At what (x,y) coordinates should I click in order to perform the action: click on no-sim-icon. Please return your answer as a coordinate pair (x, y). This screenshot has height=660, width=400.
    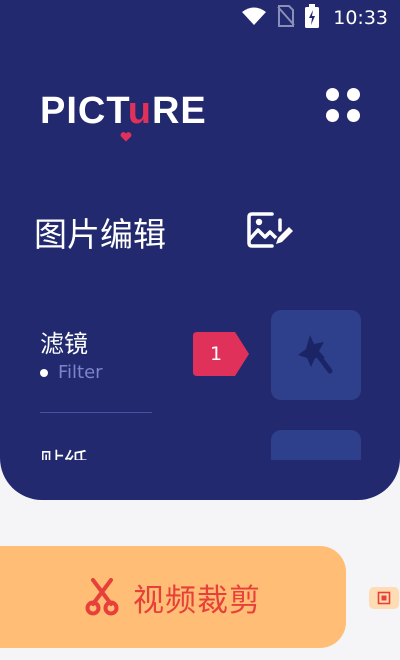
    Looking at the image, I should click on (286, 18).